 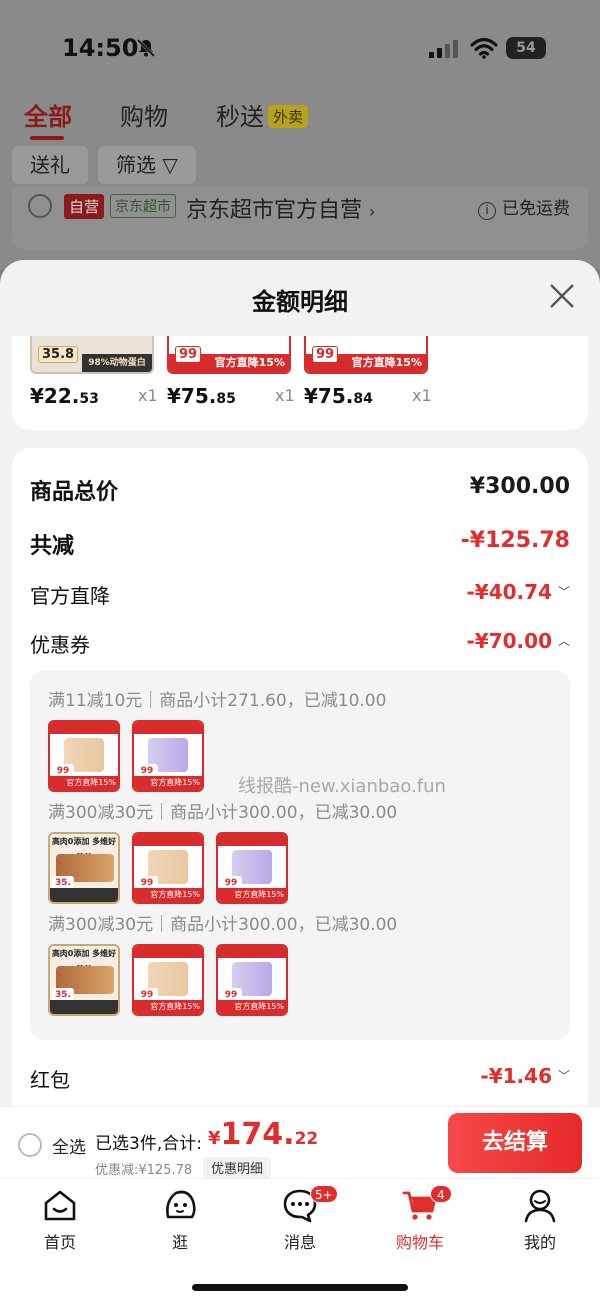 I want to click on product-thumbnail-purple: 99 官方直降15%, so click(x=366, y=355).